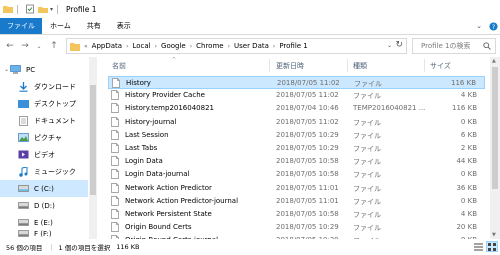 The image size is (500, 255). What do you see at coordinates (169, 108) in the screenshot?
I see `file-name: History.temp2016040821` at bounding box center [169, 108].